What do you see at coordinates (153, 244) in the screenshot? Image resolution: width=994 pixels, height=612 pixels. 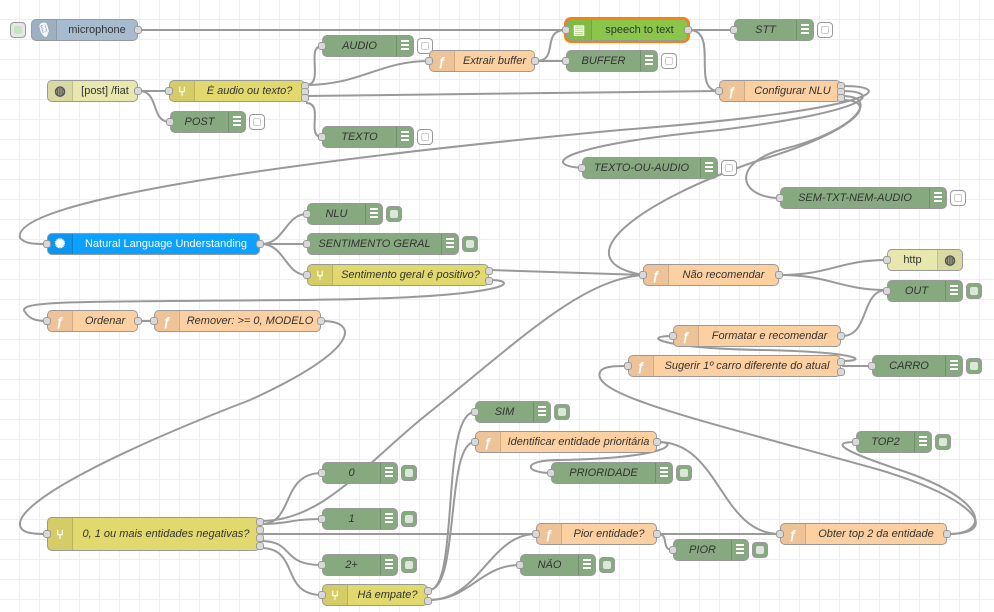 I see `nlu-node: ✺ Natural Language Understanding` at bounding box center [153, 244].